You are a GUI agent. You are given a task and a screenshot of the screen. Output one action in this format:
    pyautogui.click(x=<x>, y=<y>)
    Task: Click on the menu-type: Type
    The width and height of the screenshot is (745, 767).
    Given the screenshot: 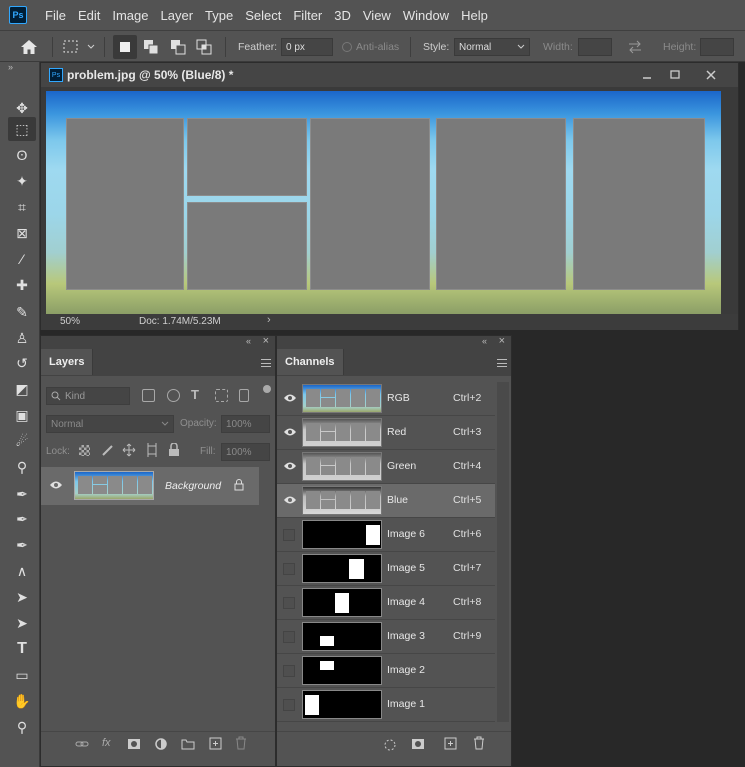 What is the action you would take?
    pyautogui.click(x=219, y=15)
    